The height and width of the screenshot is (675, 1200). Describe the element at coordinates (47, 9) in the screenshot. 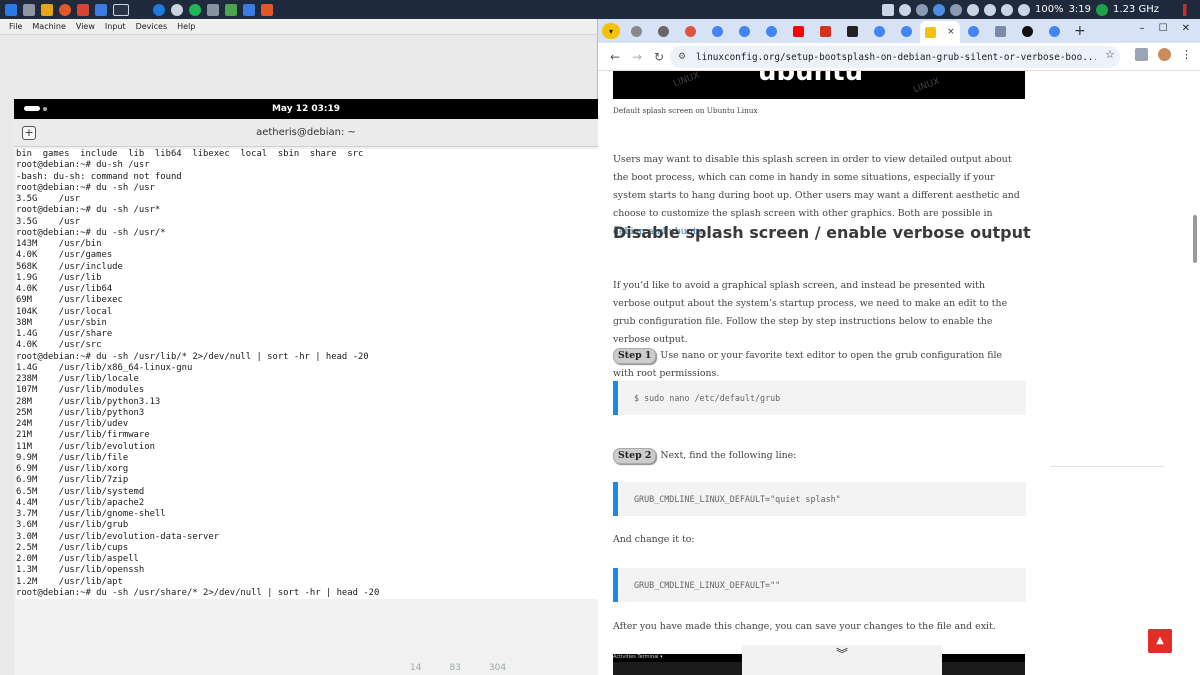

I see `folder-icon` at that location.